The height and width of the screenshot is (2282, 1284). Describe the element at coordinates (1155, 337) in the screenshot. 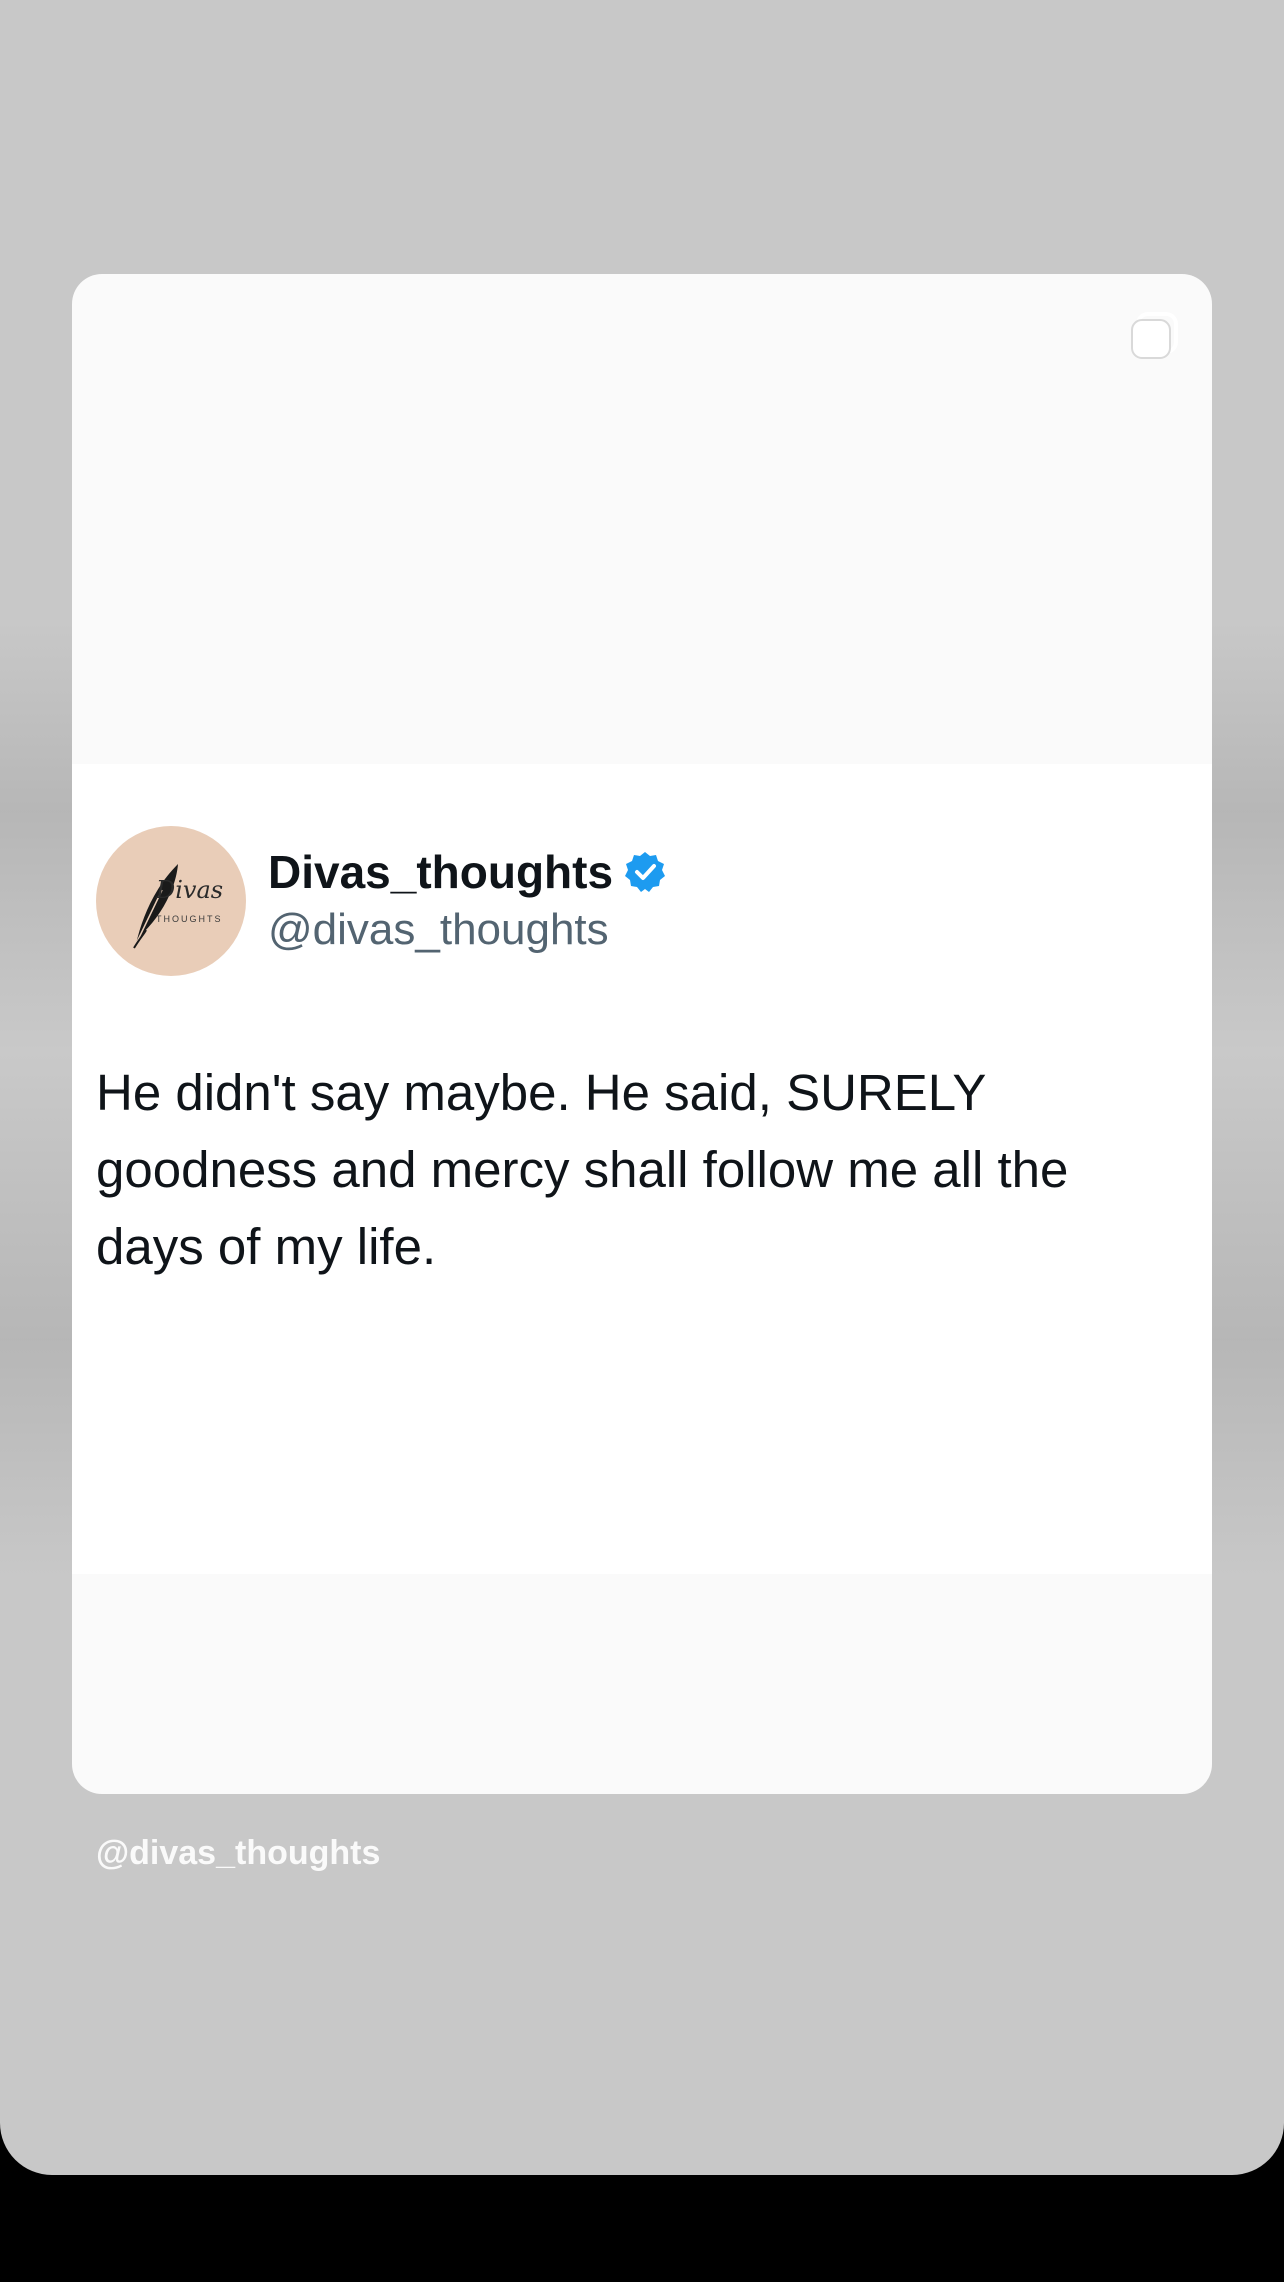

I see `multi-post-icon` at that location.